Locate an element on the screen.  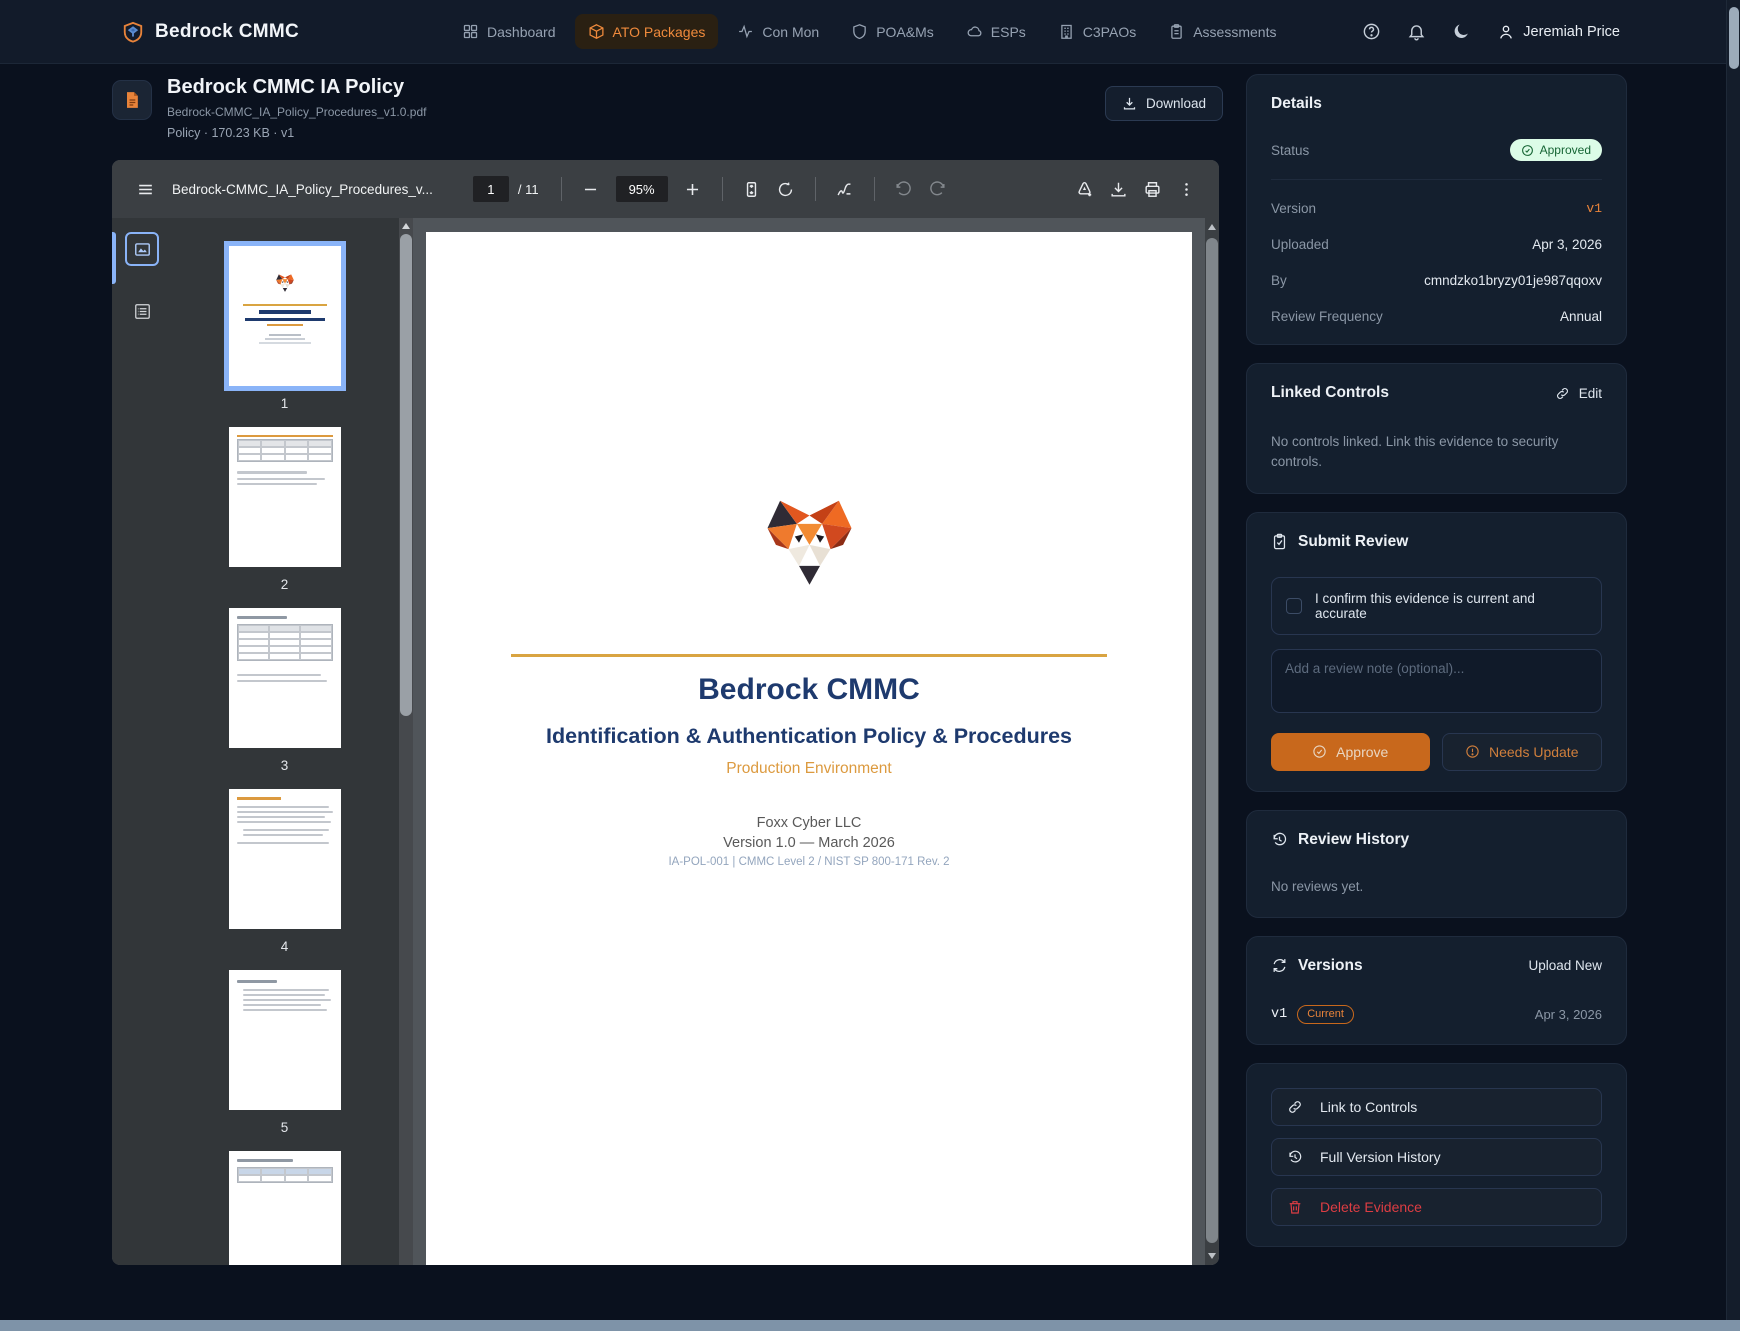
dark-mode-moon-icon is located at coordinates (1461, 31).